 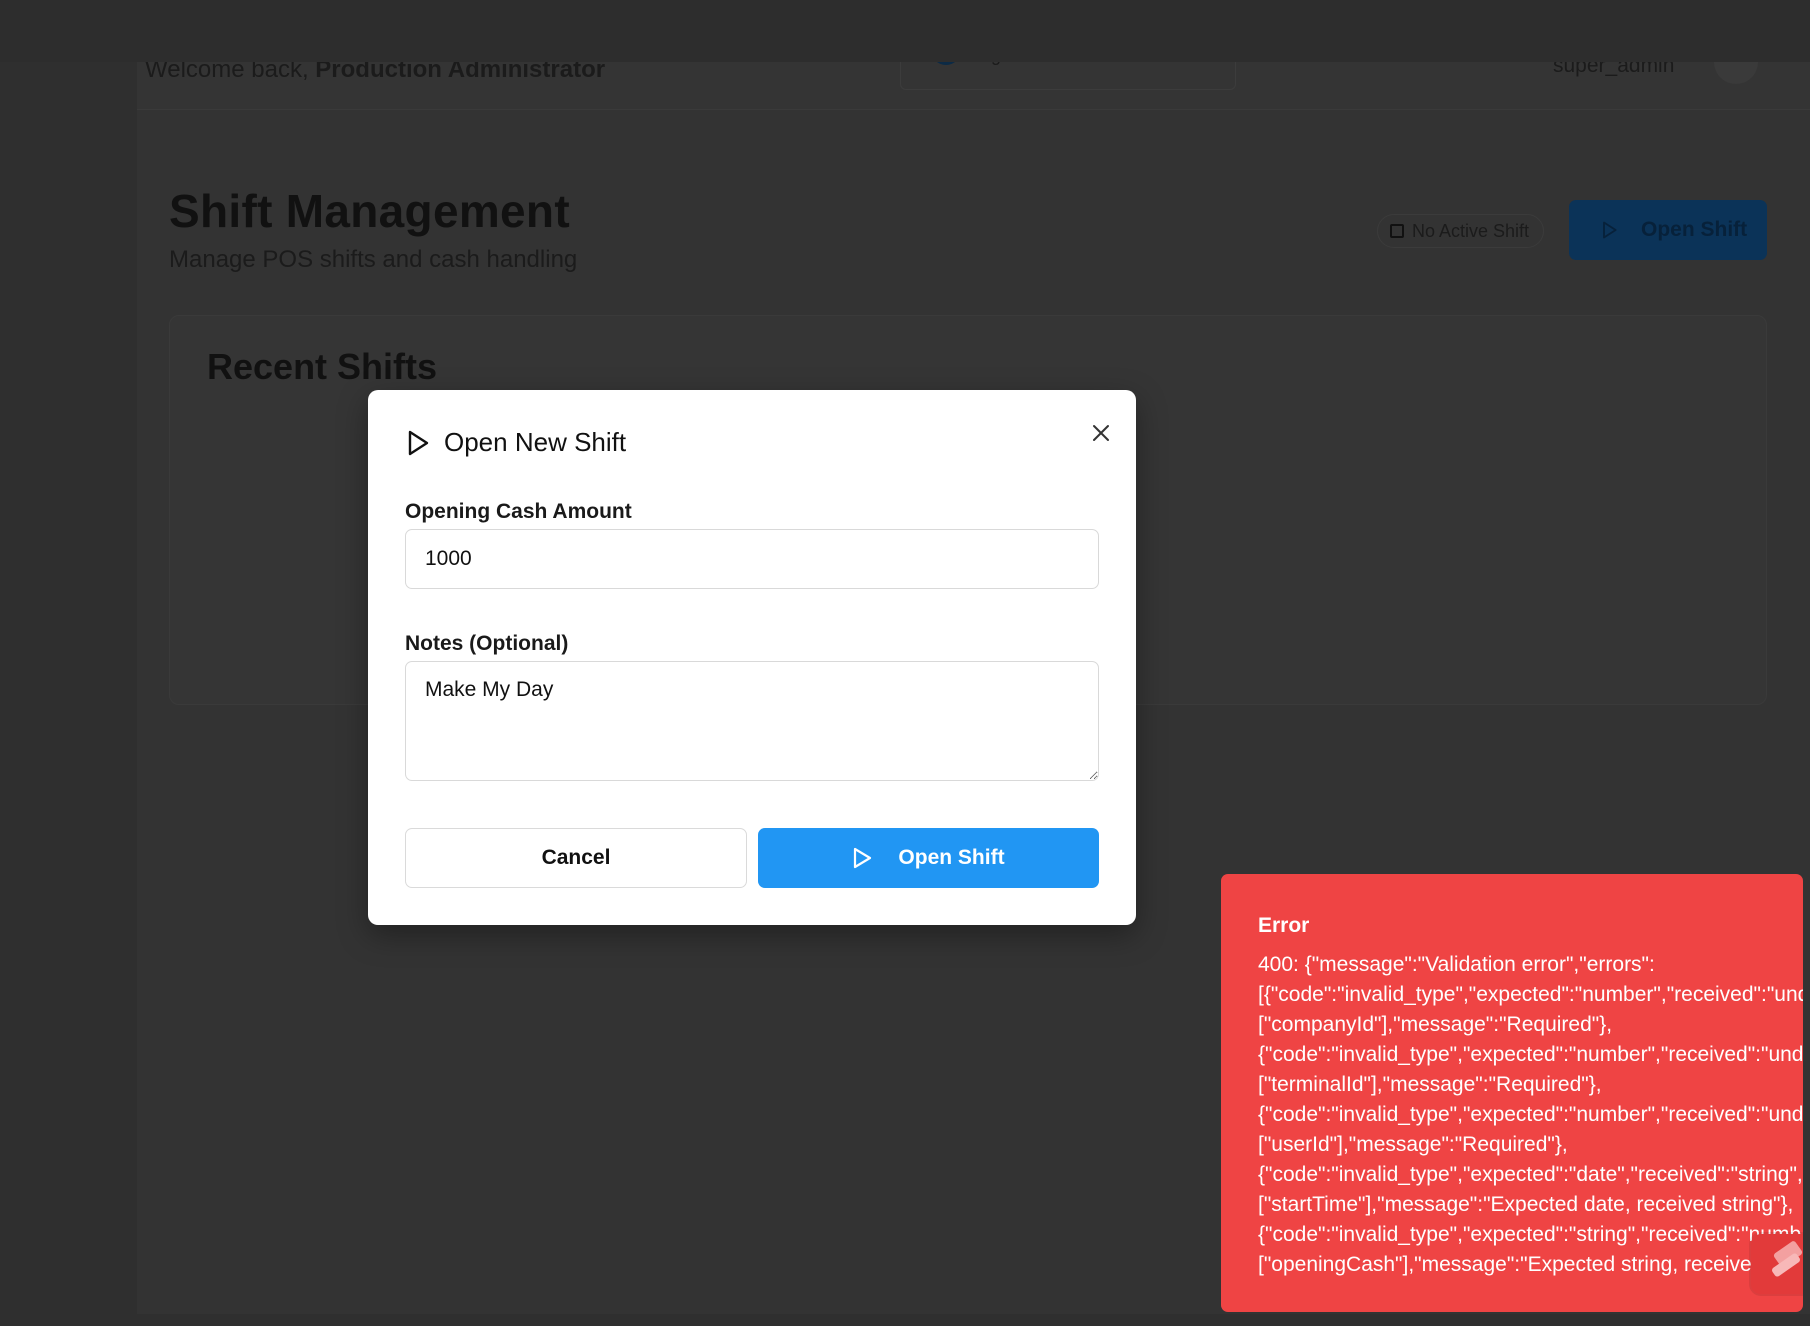 I want to click on open-shift-button: Open Shift, so click(x=1668, y=230).